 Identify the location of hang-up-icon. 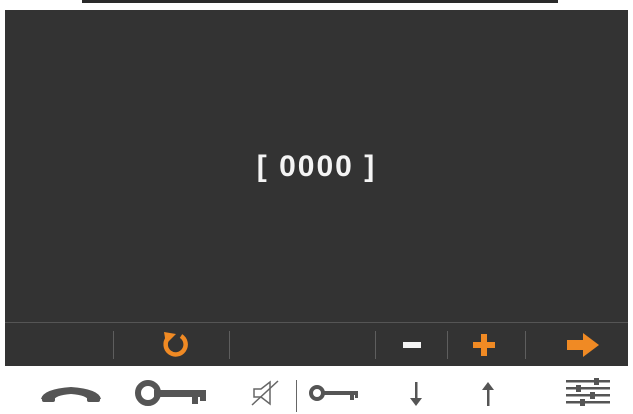
(71, 394).